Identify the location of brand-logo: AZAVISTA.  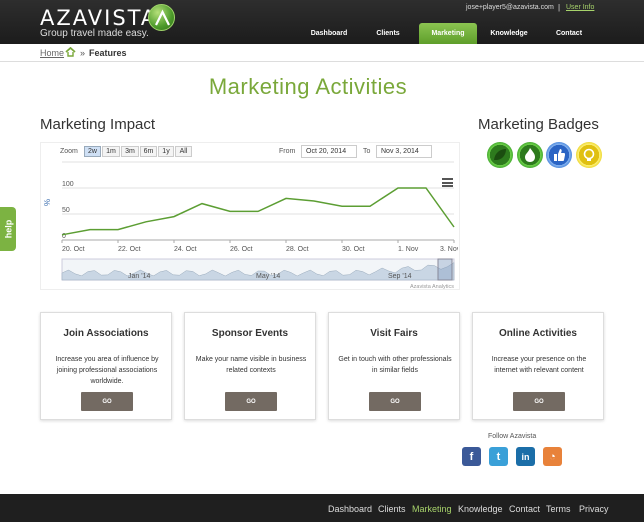
(98, 18).